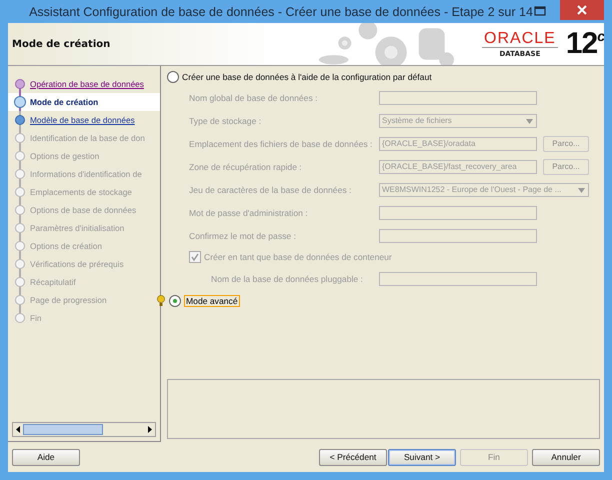 The height and width of the screenshot is (480, 612). Describe the element at coordinates (281, 143) in the screenshot. I see `field-label: Emplacement des fichiers de base de données :` at that location.